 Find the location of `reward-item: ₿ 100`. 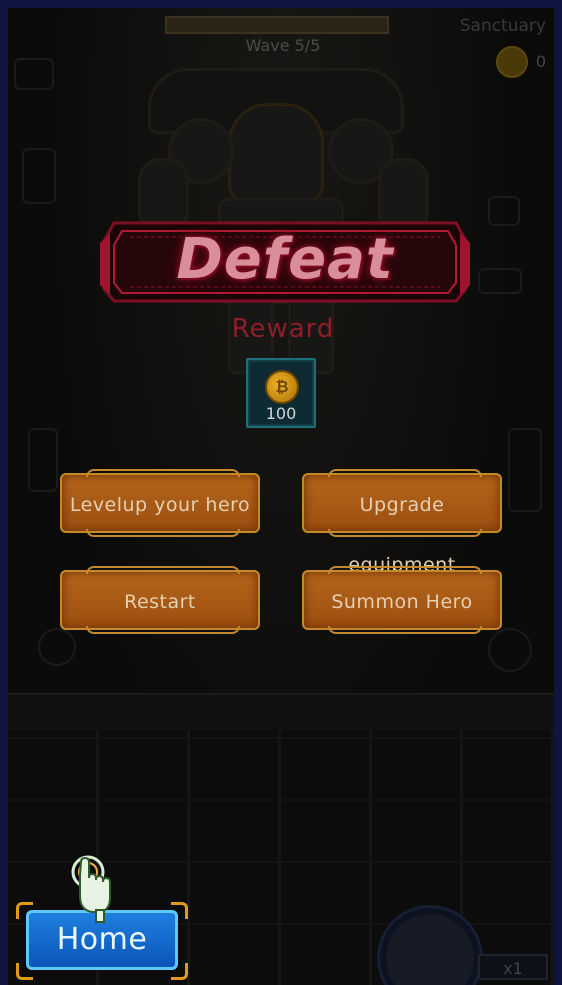

reward-item: ₿ 100 is located at coordinates (281, 393).